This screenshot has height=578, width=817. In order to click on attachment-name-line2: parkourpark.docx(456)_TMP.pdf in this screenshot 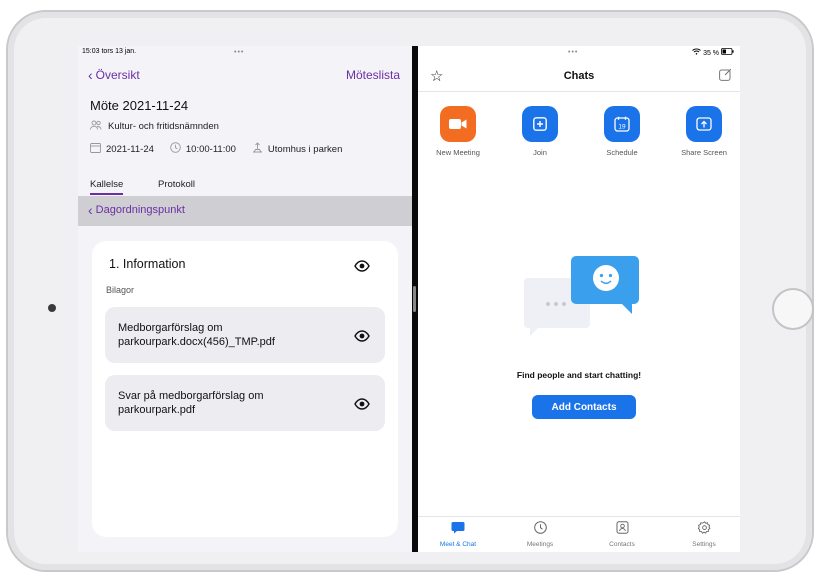, I will do `click(196, 342)`.